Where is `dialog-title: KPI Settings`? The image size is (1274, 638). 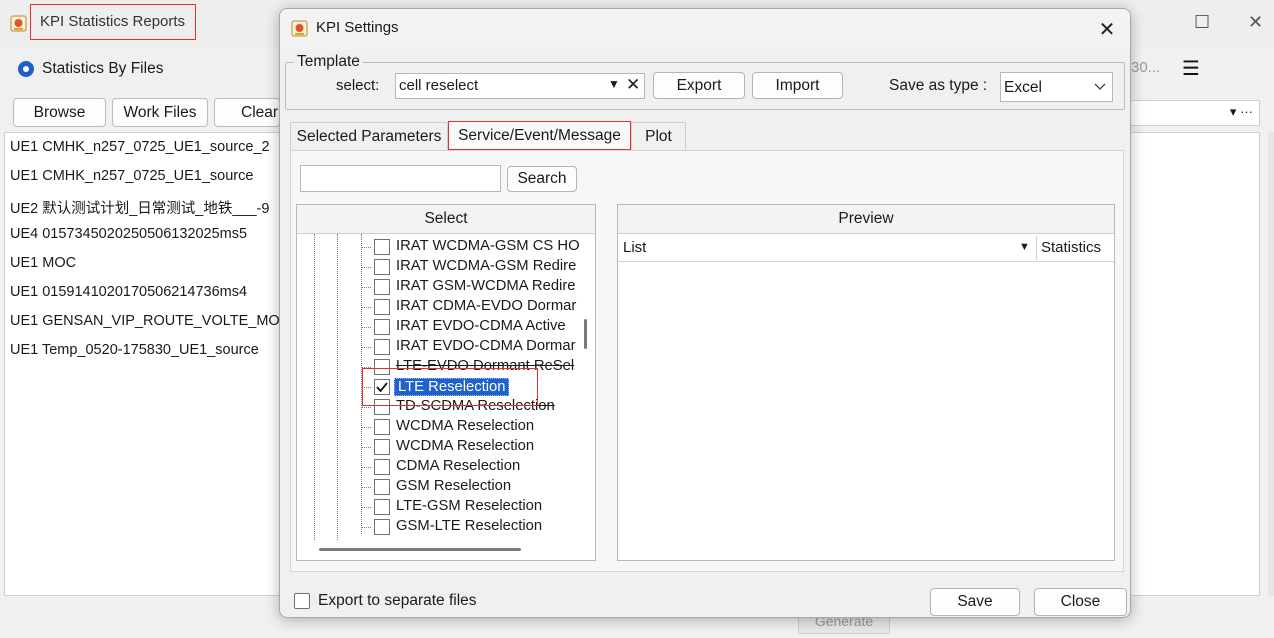 dialog-title: KPI Settings is located at coordinates (357, 27).